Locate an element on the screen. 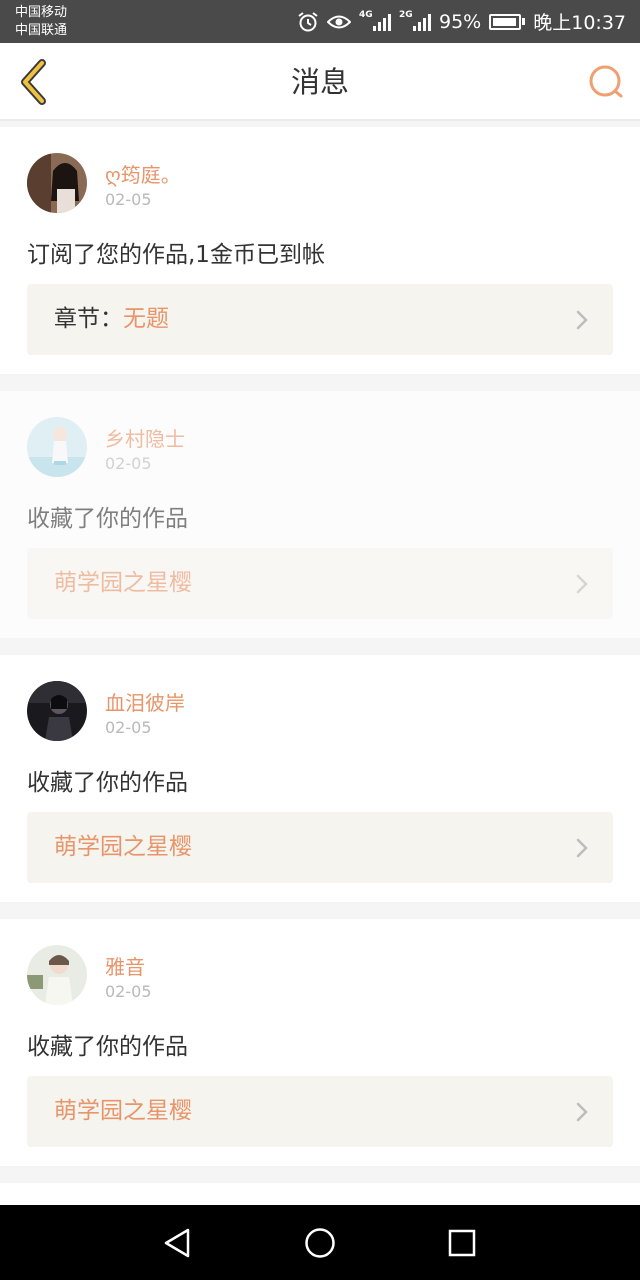 This screenshot has width=640, height=1280. back-triangle-icon is located at coordinates (177, 1243).